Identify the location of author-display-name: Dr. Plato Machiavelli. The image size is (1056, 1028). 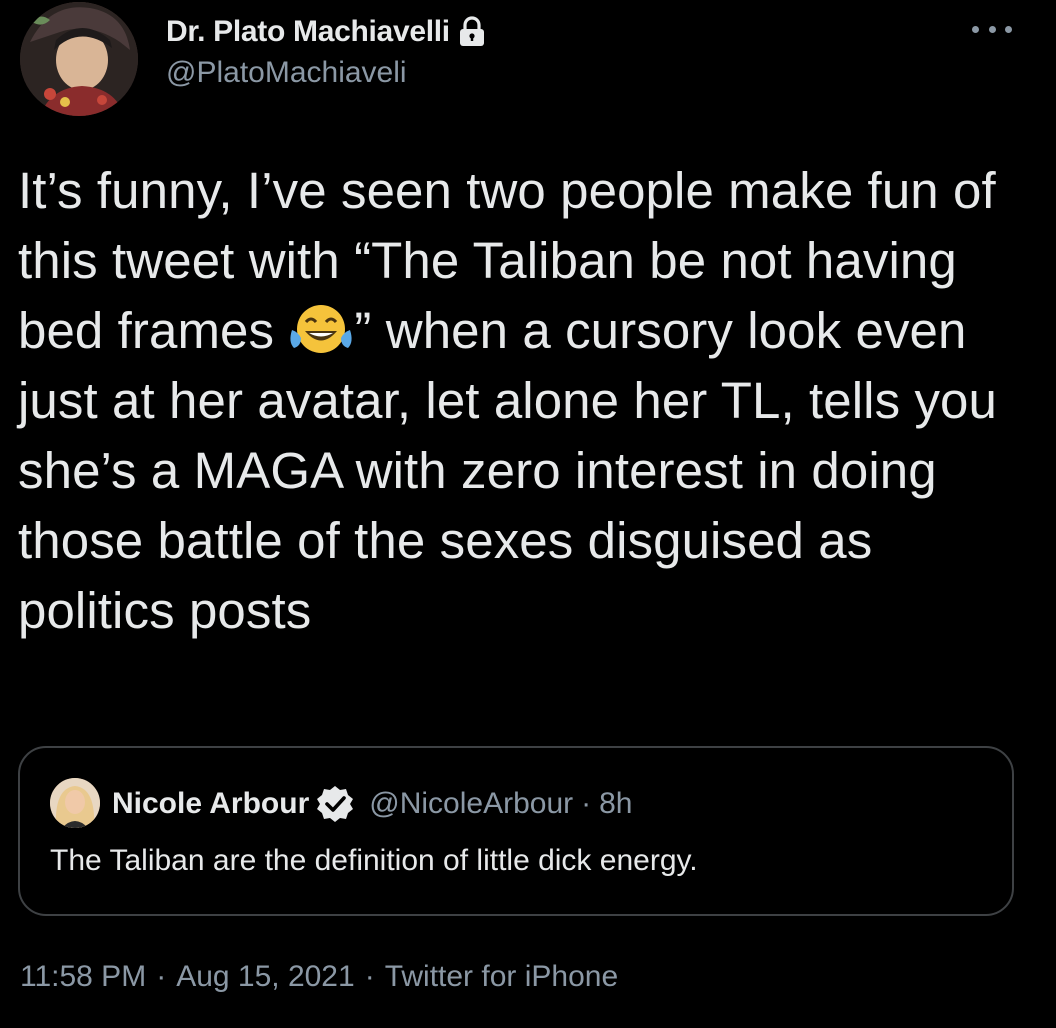
(308, 32).